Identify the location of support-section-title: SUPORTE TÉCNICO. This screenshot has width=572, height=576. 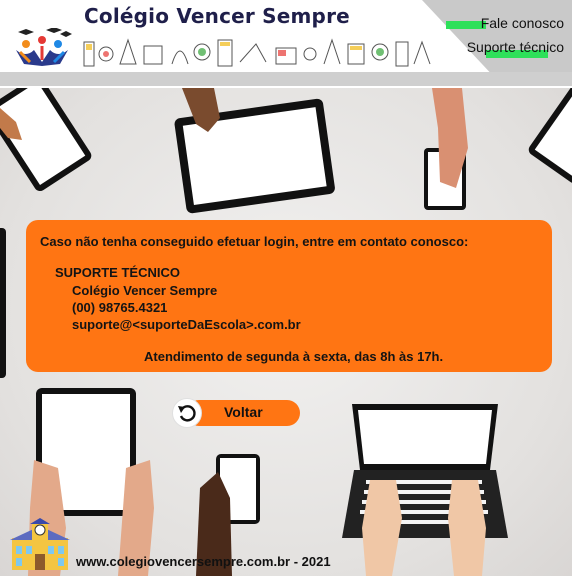
(117, 272).